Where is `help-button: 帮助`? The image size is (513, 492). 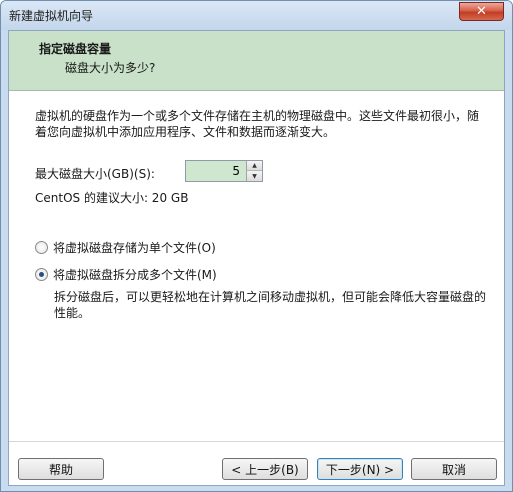
help-button: 帮助 is located at coordinates (61, 469).